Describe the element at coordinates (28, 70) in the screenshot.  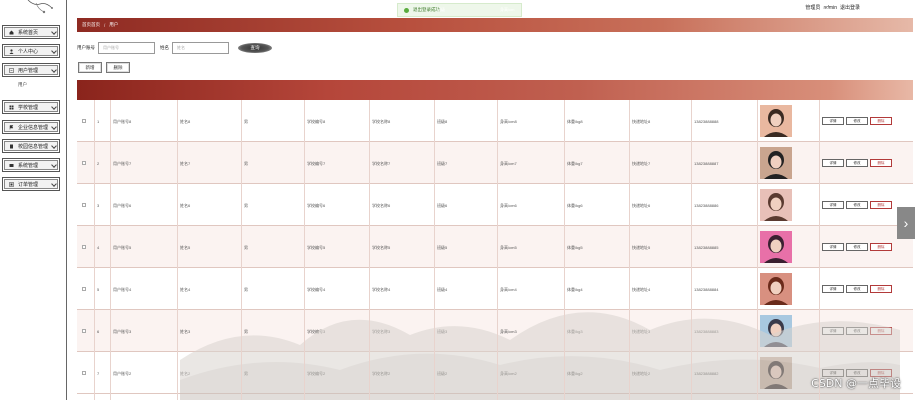
I see `menu-user-mgmt-label: 用户管理` at that location.